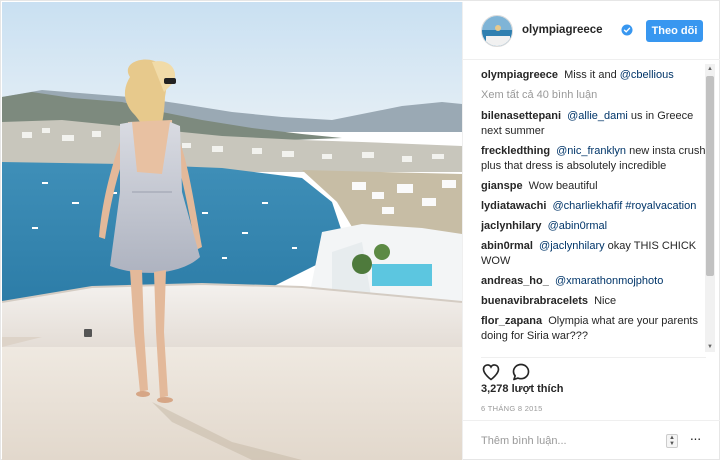 The image size is (720, 460). I want to click on list-item: andreas_ho_ @xmarathonmojphoto, so click(593, 281).